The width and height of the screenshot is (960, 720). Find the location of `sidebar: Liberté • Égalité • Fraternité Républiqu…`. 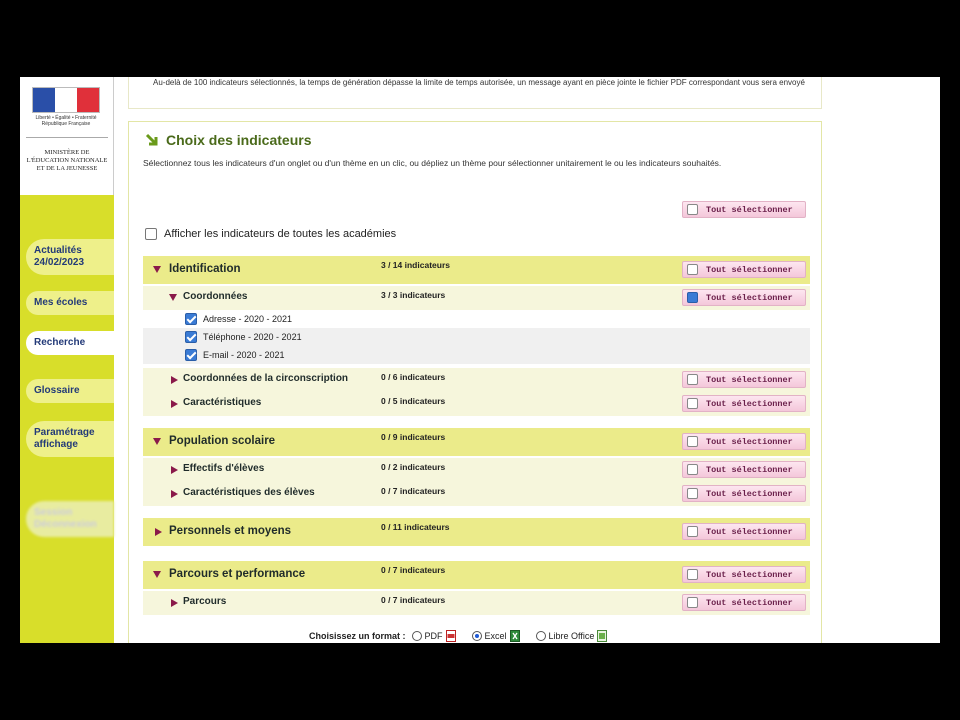

sidebar: Liberté • Égalité • Fraternité Républiqu… is located at coordinates (67, 360).